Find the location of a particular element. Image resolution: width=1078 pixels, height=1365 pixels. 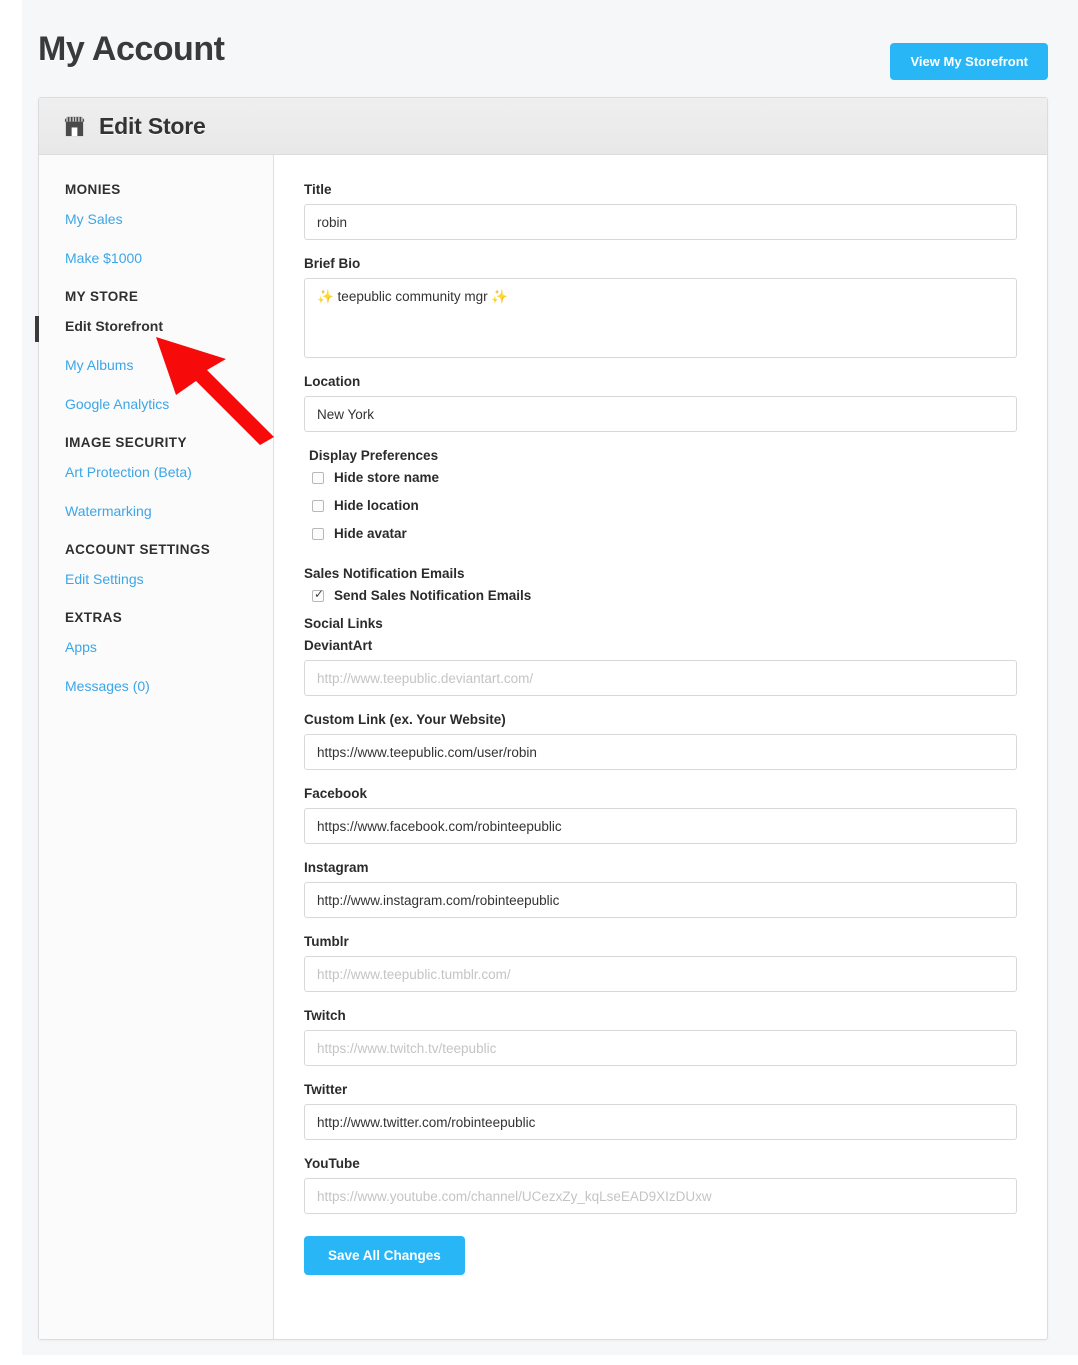

location-label: Location is located at coordinates (332, 381).